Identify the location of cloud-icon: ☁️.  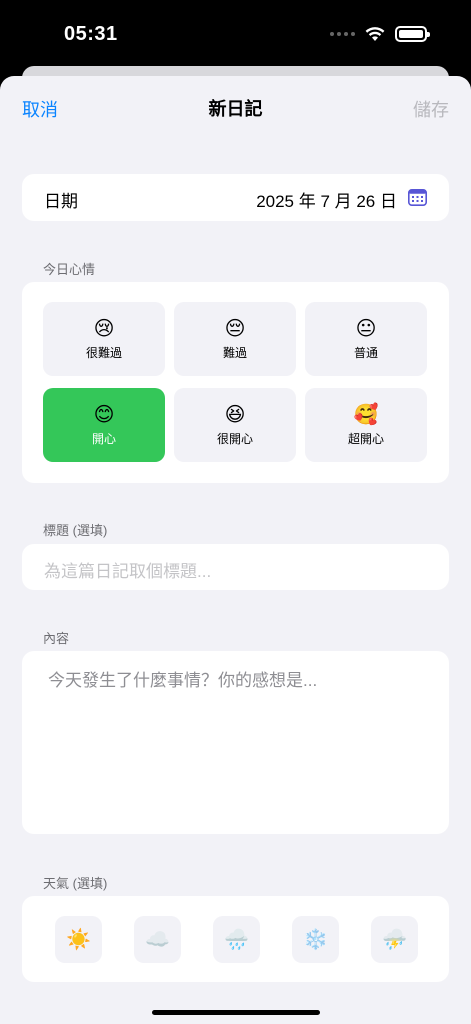
(157, 940).